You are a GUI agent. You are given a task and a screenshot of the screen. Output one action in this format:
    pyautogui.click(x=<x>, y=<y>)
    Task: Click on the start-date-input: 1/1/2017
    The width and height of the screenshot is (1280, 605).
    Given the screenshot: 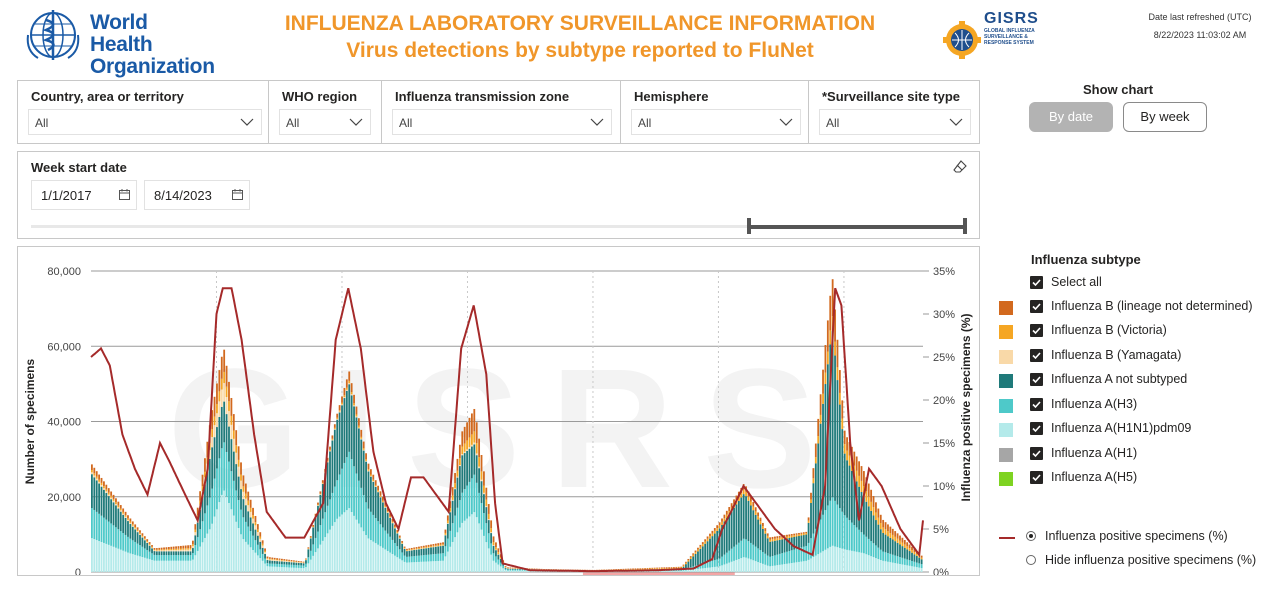 What is the action you would take?
    pyautogui.click(x=84, y=195)
    